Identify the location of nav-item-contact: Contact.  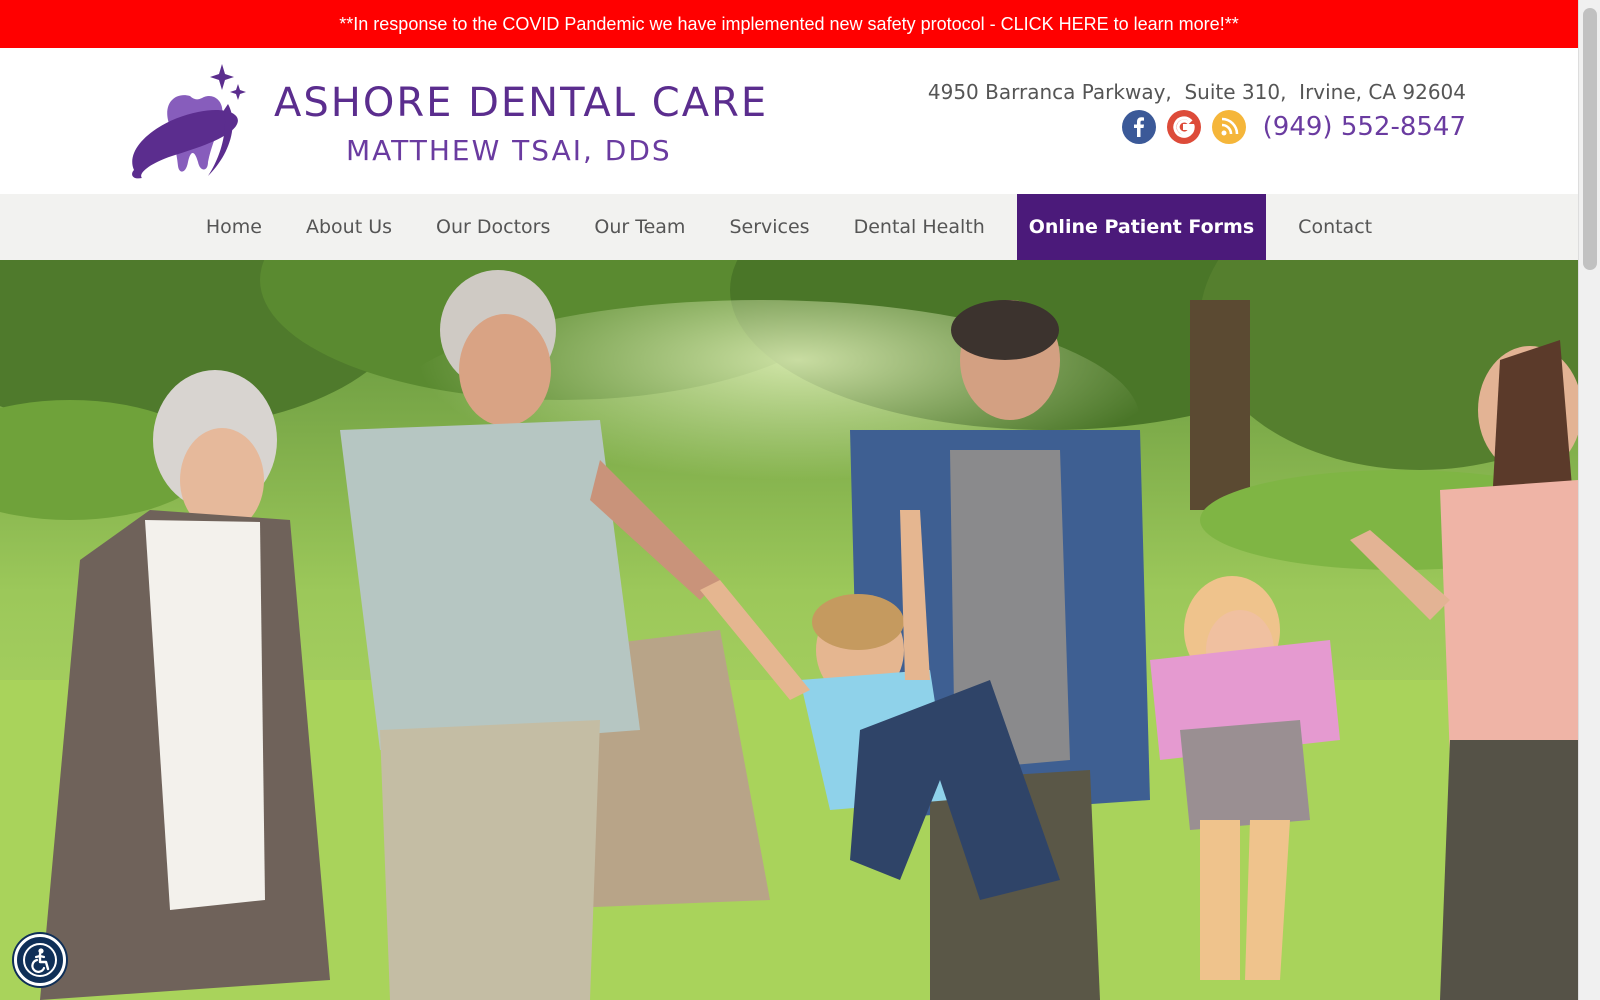
(1335, 227).